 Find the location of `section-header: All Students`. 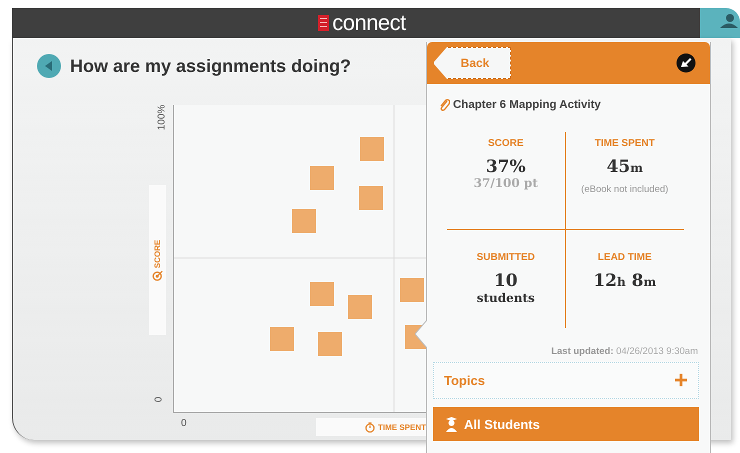

section-header: All Students is located at coordinates (566, 424).